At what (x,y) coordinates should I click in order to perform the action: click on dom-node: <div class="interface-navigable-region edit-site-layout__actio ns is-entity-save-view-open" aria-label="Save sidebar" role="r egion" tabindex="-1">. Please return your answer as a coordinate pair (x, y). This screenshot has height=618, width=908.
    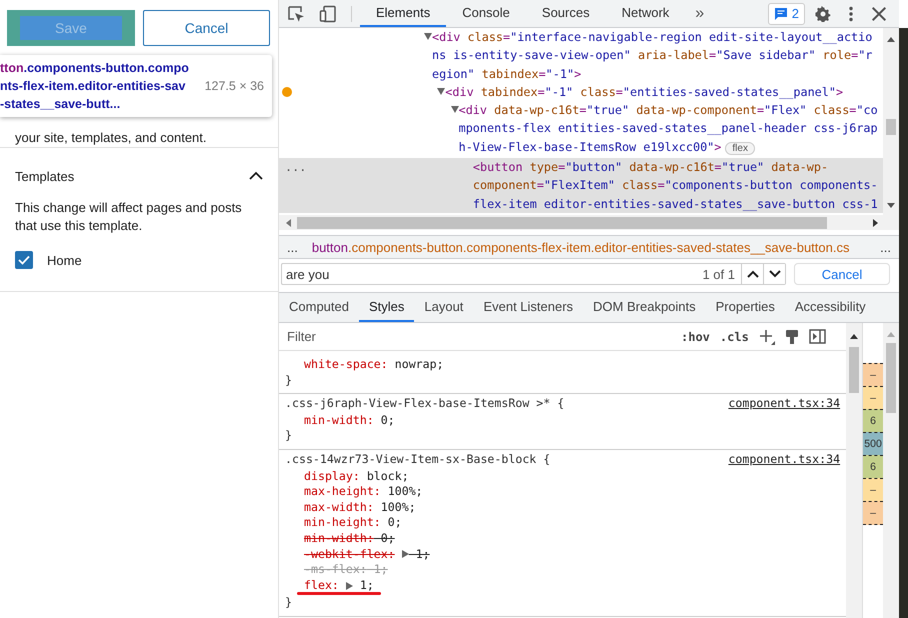
    Looking at the image, I should click on (581, 55).